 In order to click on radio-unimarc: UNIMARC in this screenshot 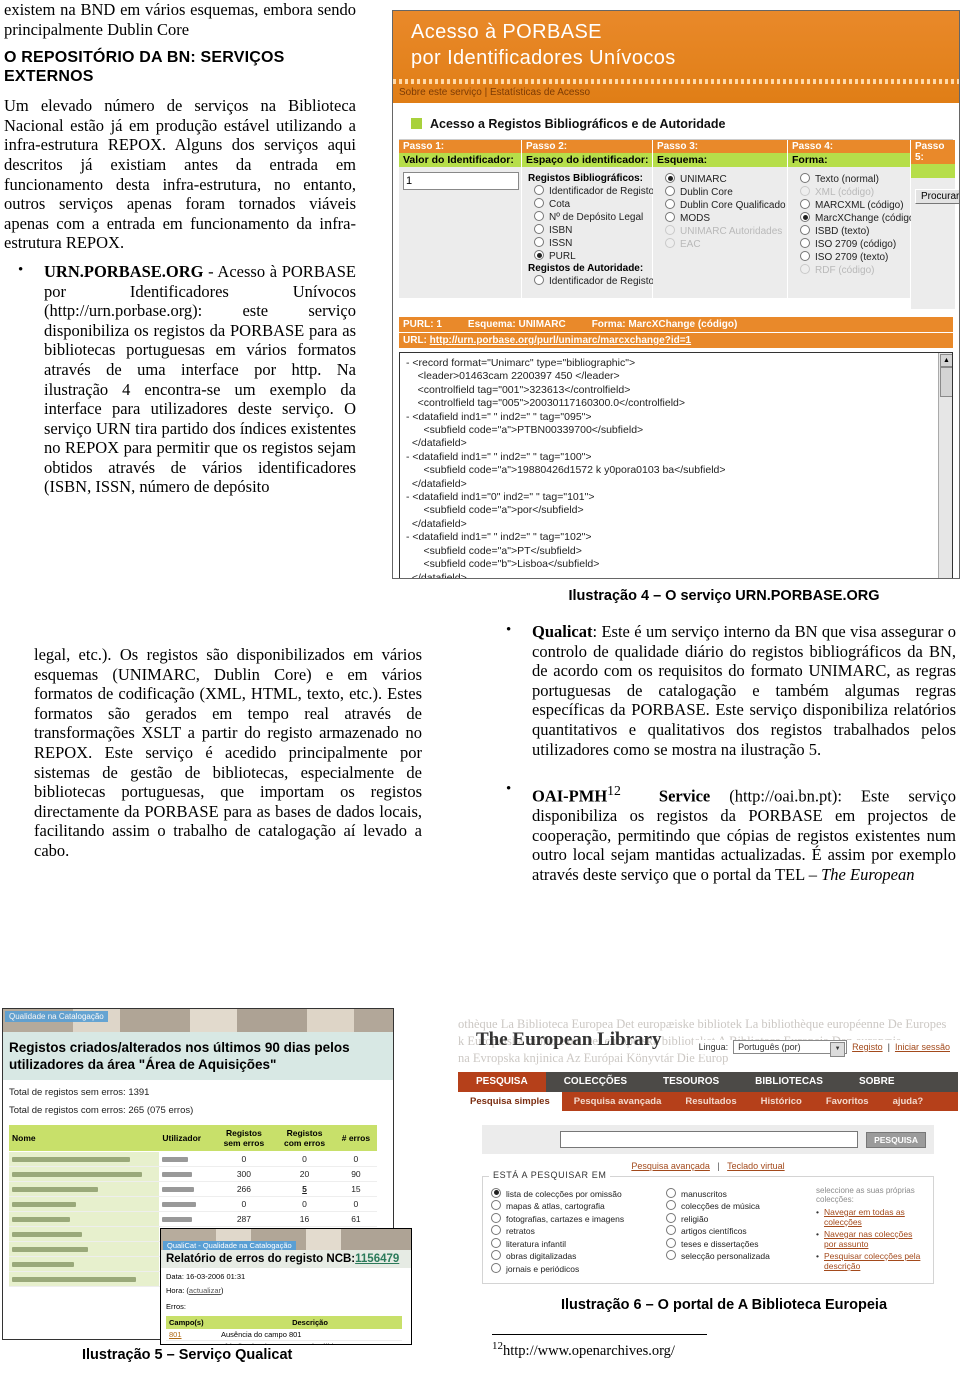, I will do `click(724, 179)`.